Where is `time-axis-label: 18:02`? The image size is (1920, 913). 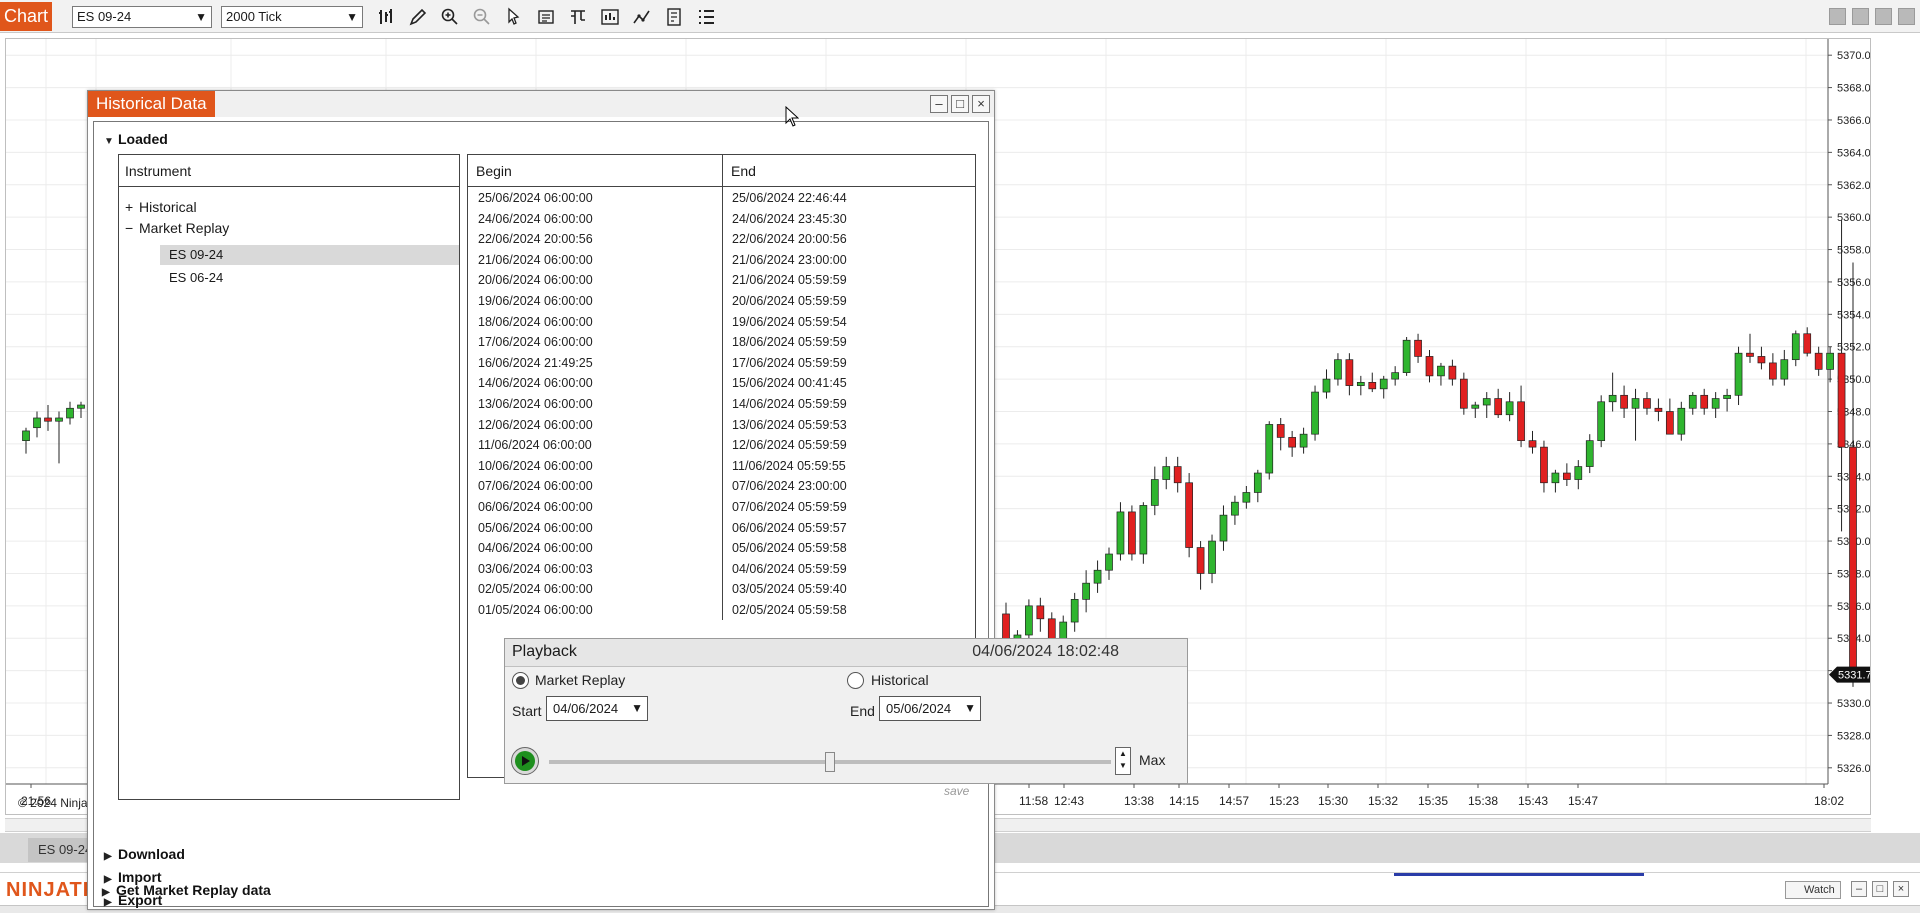 time-axis-label: 18:02 is located at coordinates (1829, 801).